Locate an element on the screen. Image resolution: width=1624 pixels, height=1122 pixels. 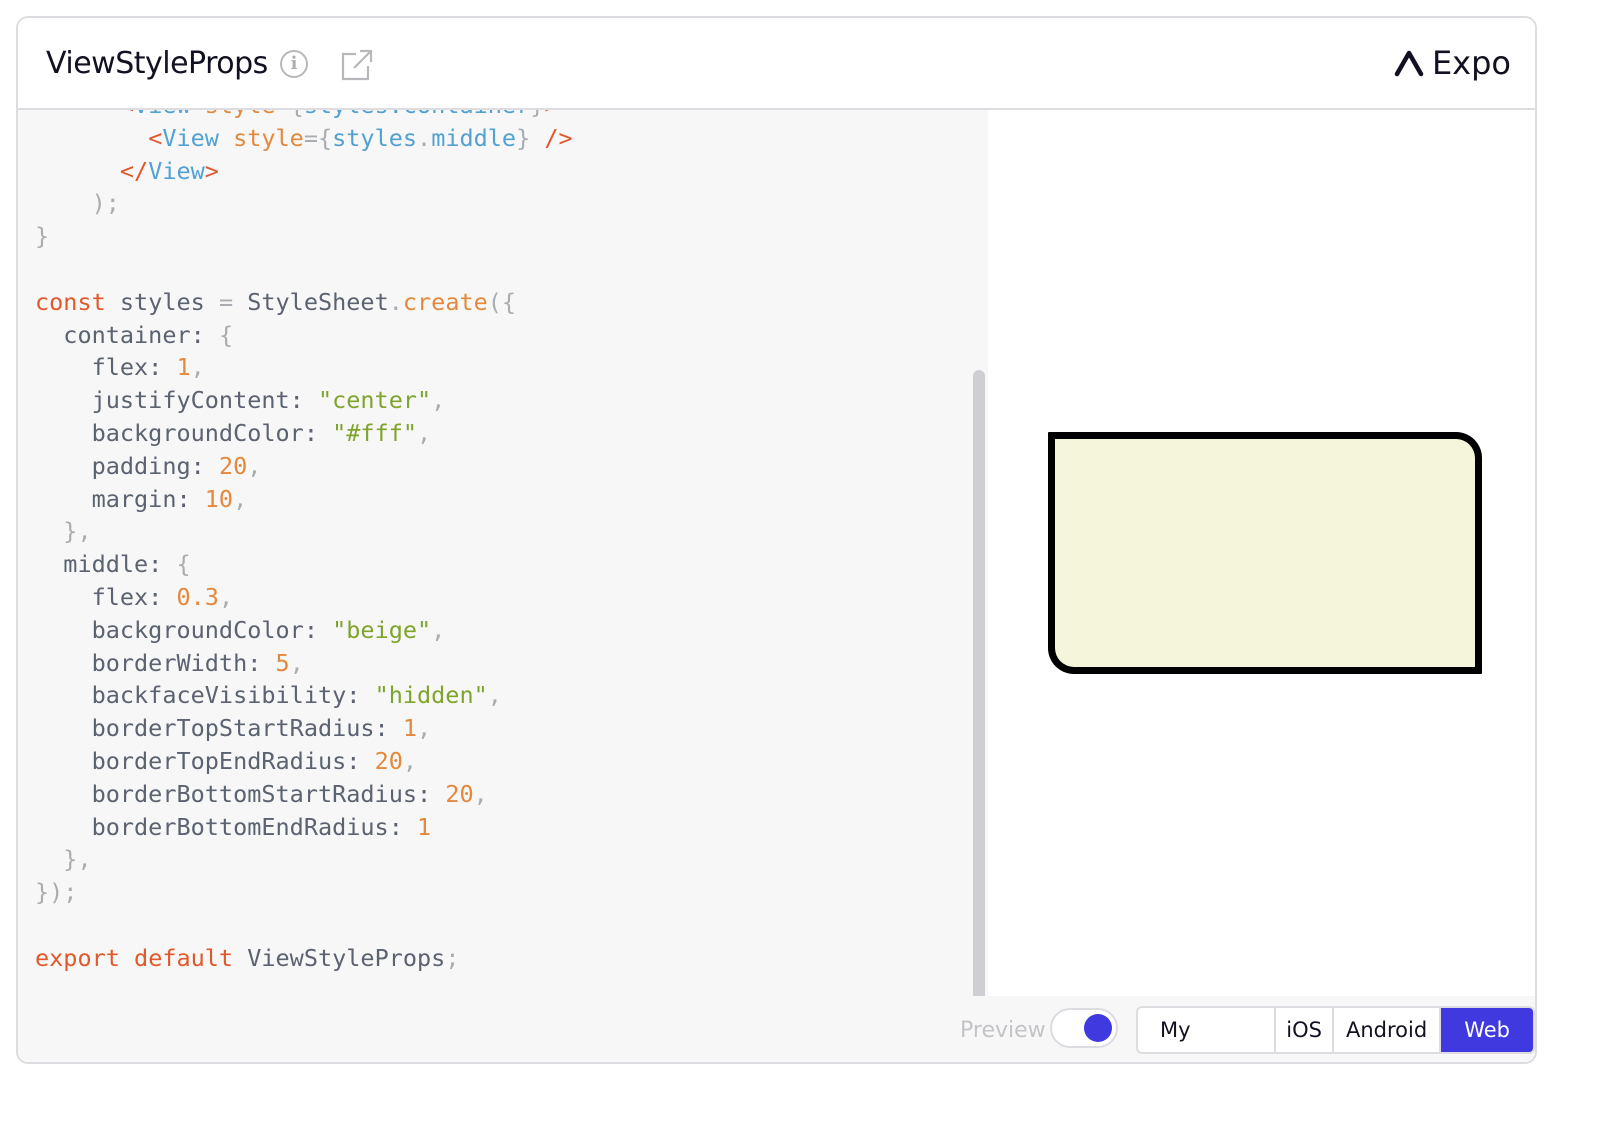
platform-my-device: My Device is located at coordinates (1207, 1030).